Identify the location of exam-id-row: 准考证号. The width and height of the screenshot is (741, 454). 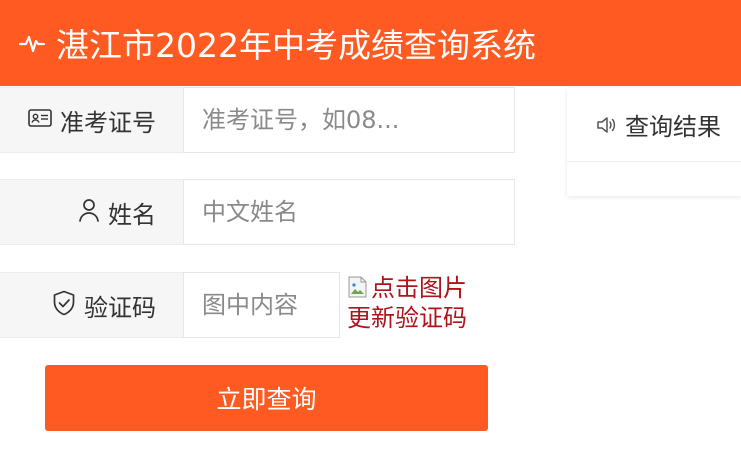
(257, 120).